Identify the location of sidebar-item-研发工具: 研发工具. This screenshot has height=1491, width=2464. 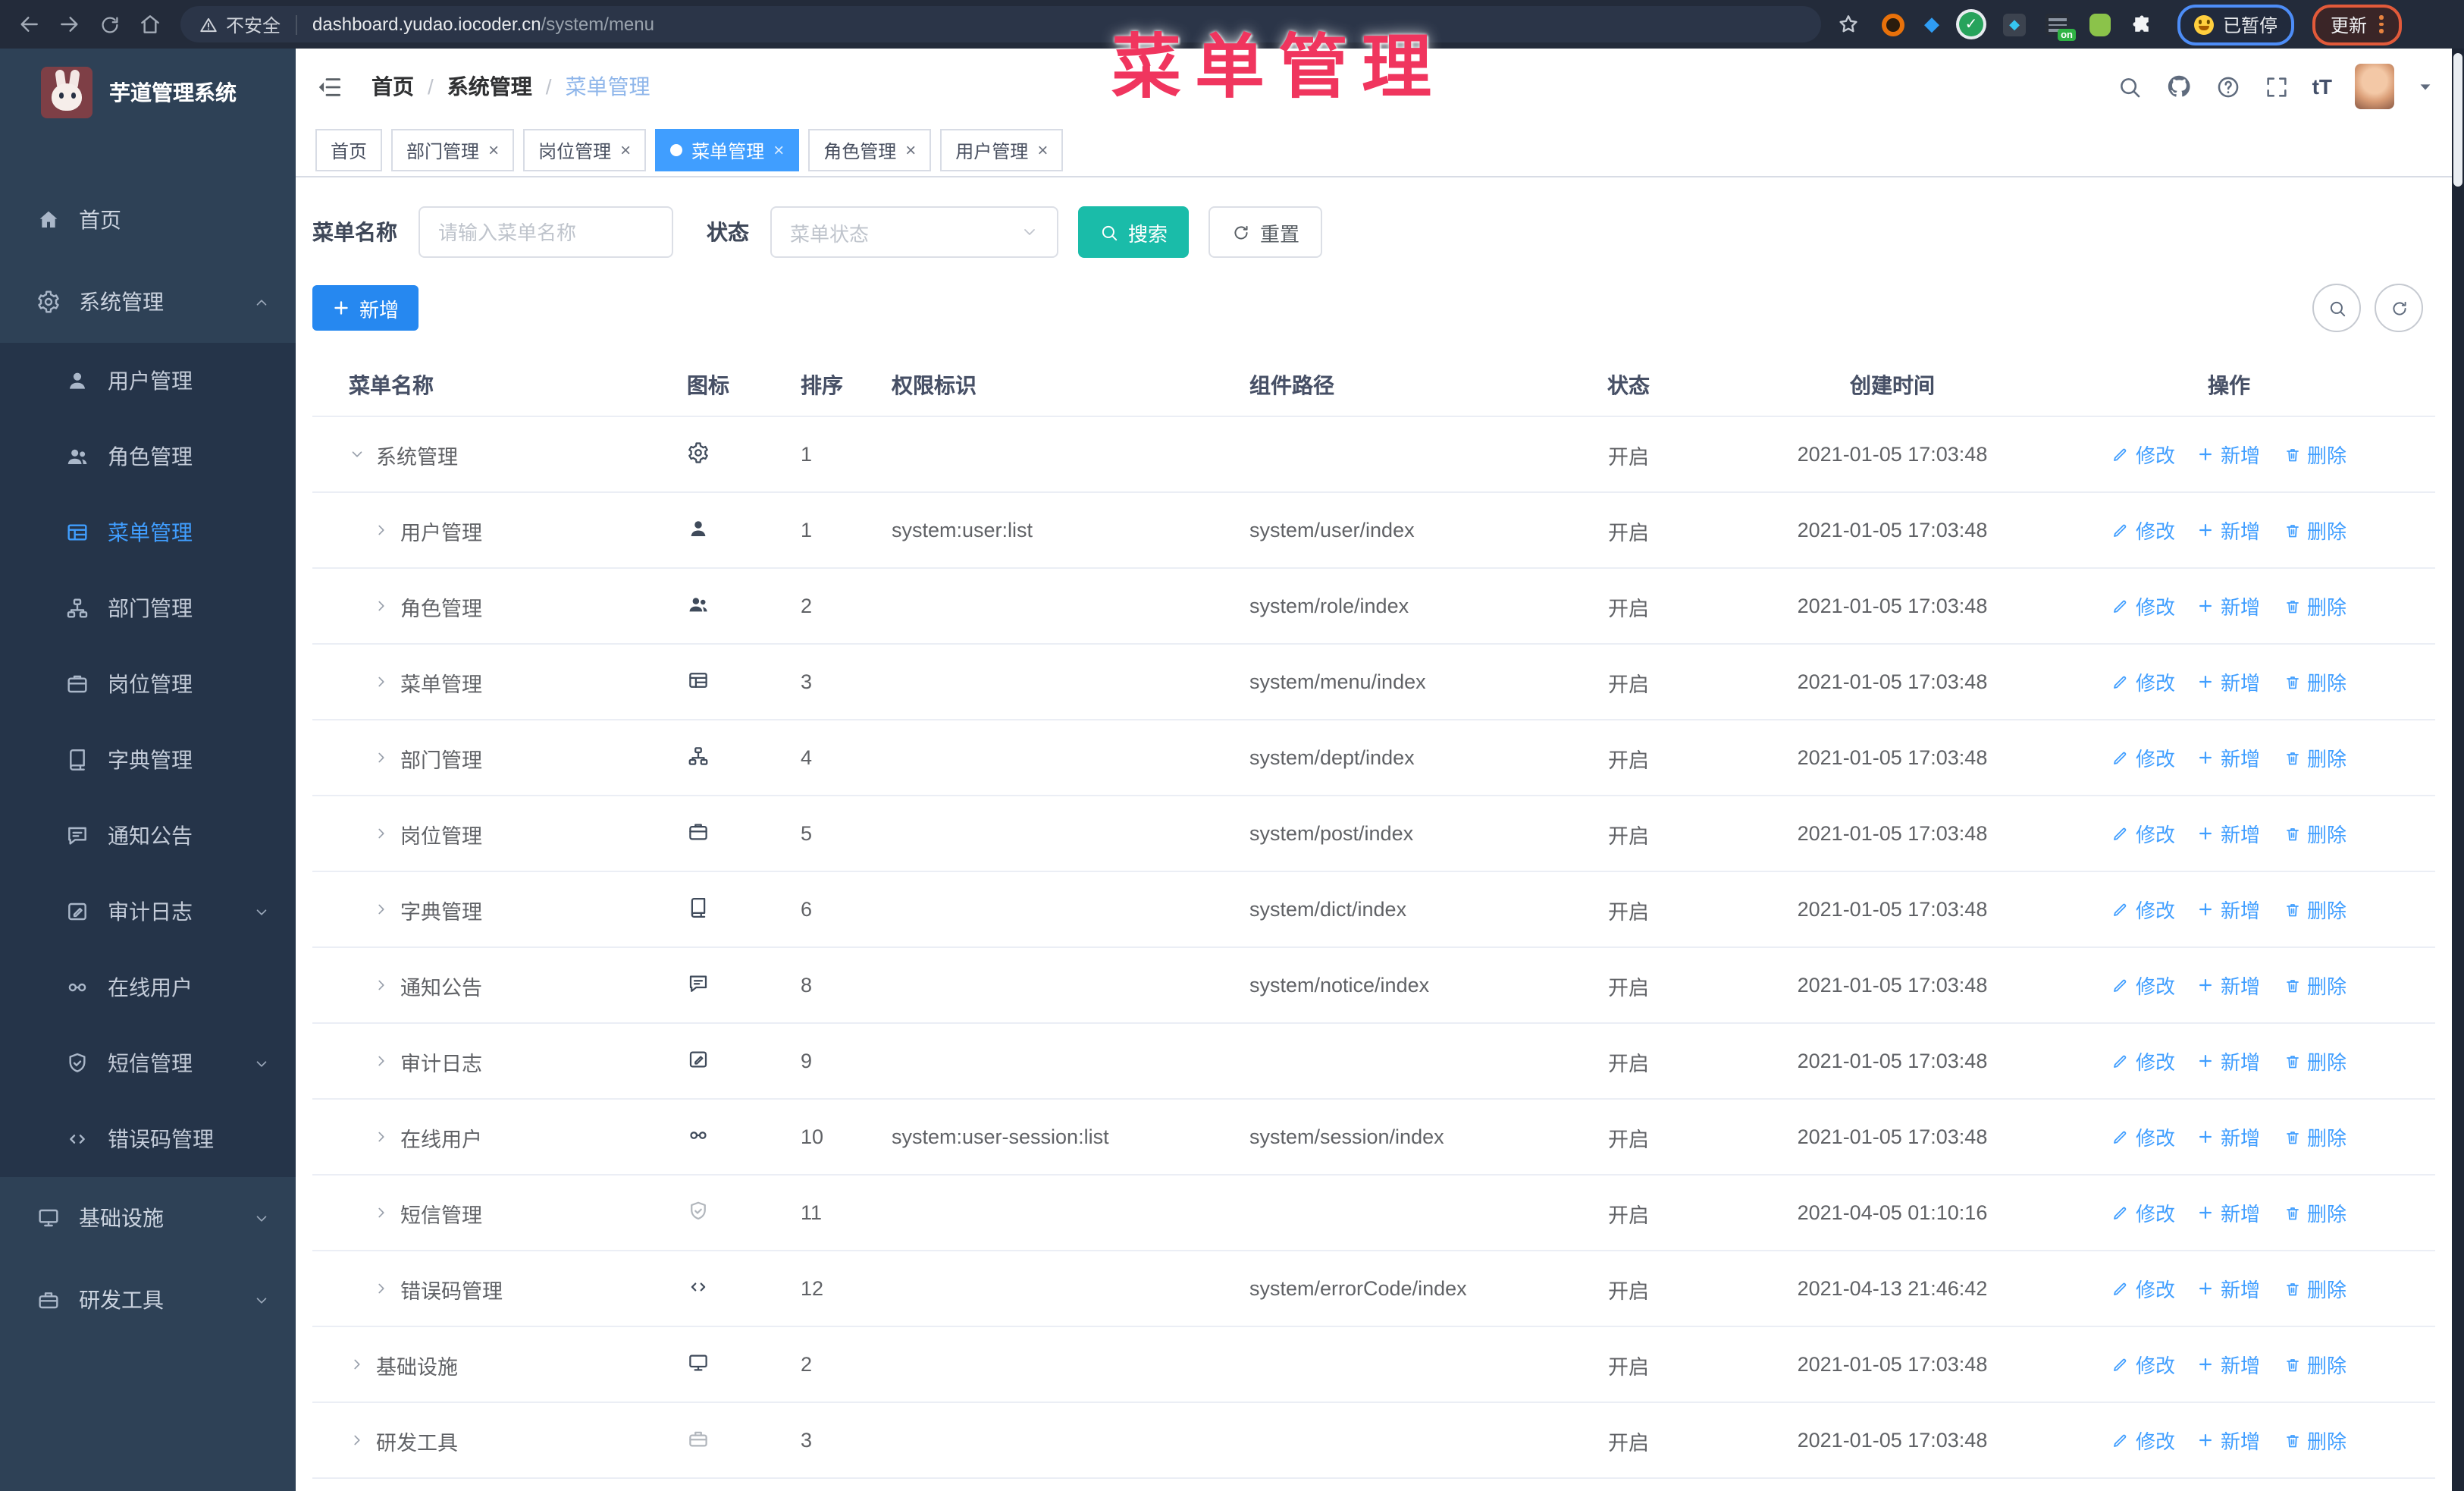
(148, 1300).